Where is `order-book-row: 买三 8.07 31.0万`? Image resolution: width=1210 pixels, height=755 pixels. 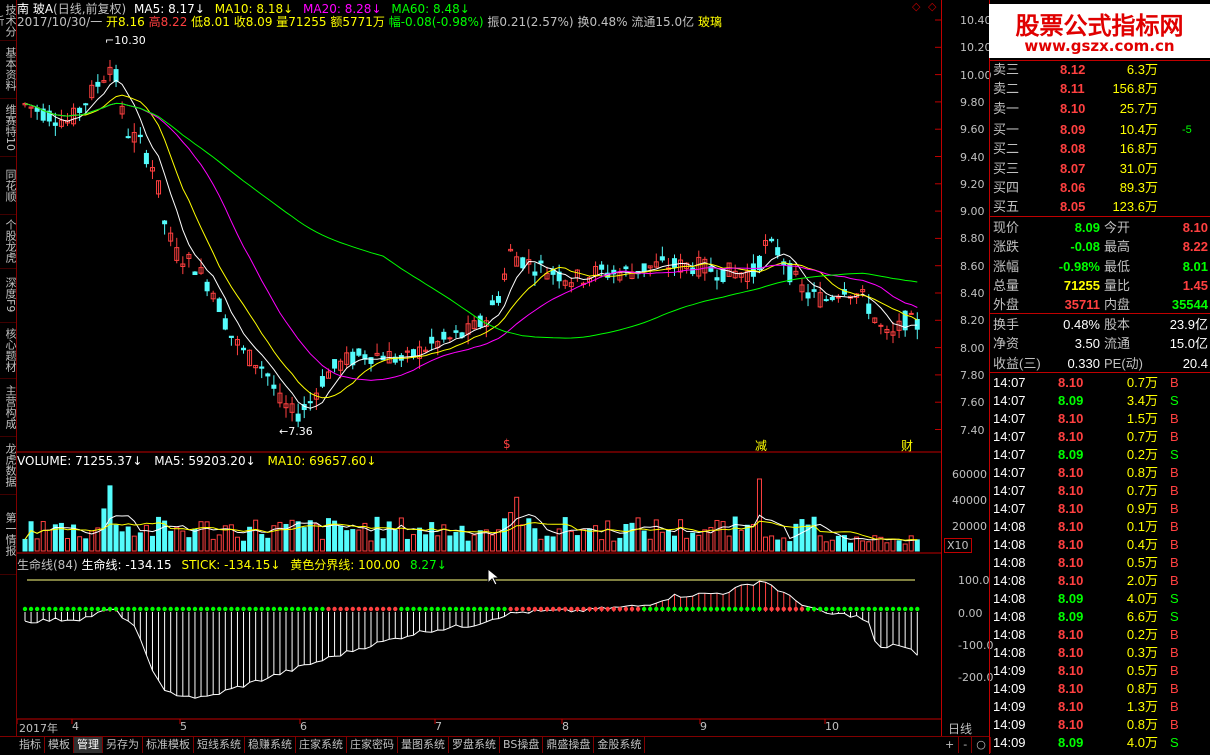 order-book-row: 买三 8.07 31.0万 is located at coordinates (1100, 169).